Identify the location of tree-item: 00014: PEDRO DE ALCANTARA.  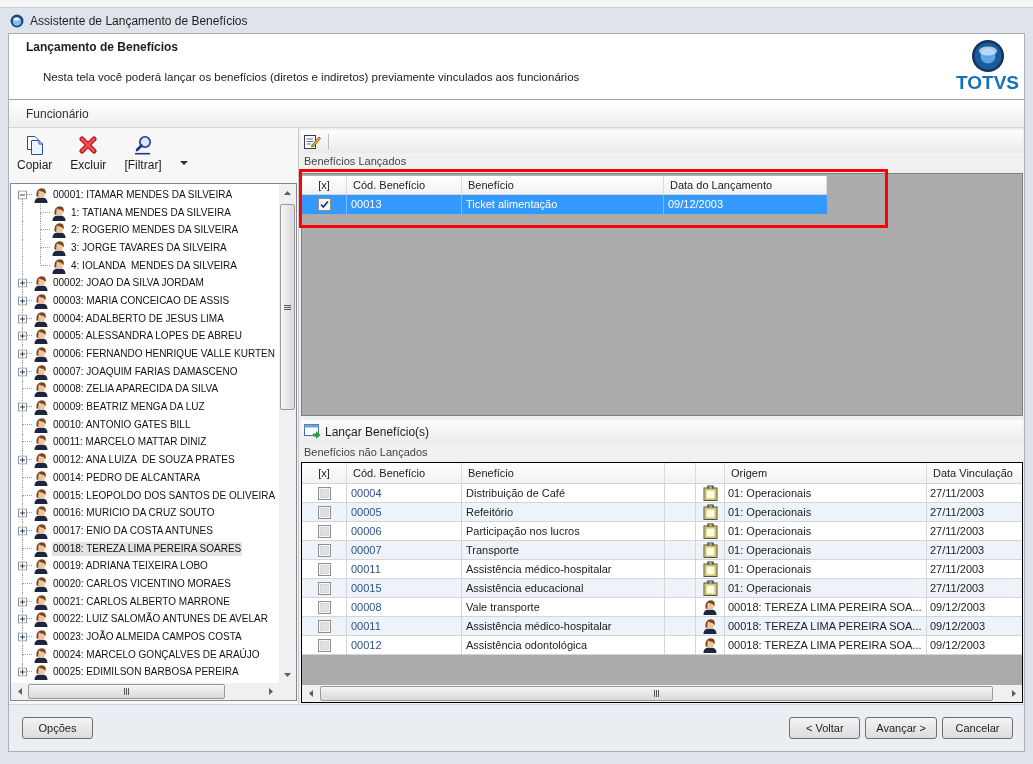
(127, 477).